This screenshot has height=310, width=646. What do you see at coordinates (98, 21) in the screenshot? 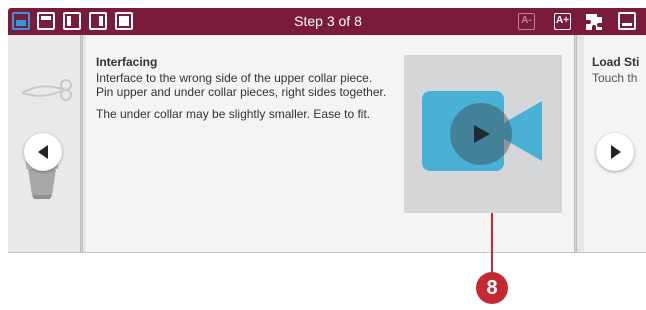
I see `layout-right-panel-icon` at bounding box center [98, 21].